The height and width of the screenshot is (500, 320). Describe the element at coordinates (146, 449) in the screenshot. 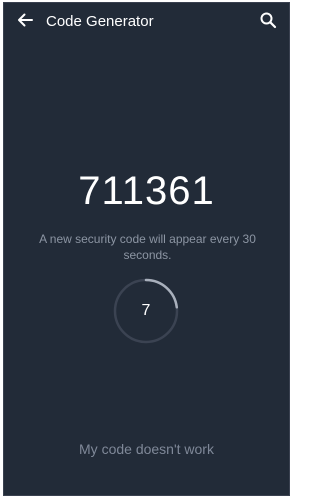

I see `code-not-working-link: My code doesn't work` at that location.